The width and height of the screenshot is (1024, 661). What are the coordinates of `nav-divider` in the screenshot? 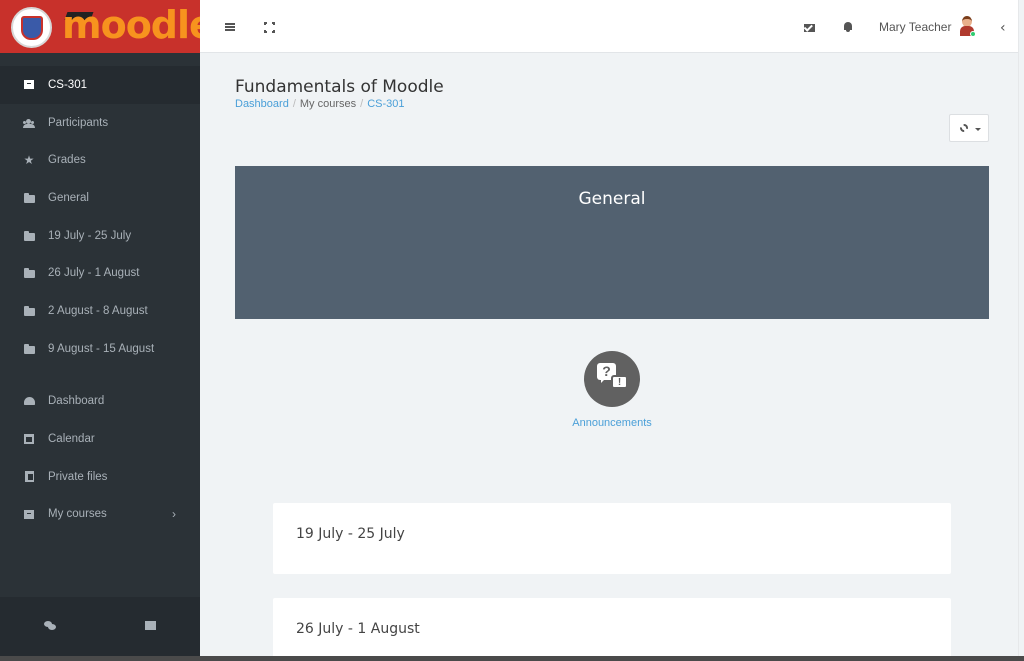 It's located at (100, 375).